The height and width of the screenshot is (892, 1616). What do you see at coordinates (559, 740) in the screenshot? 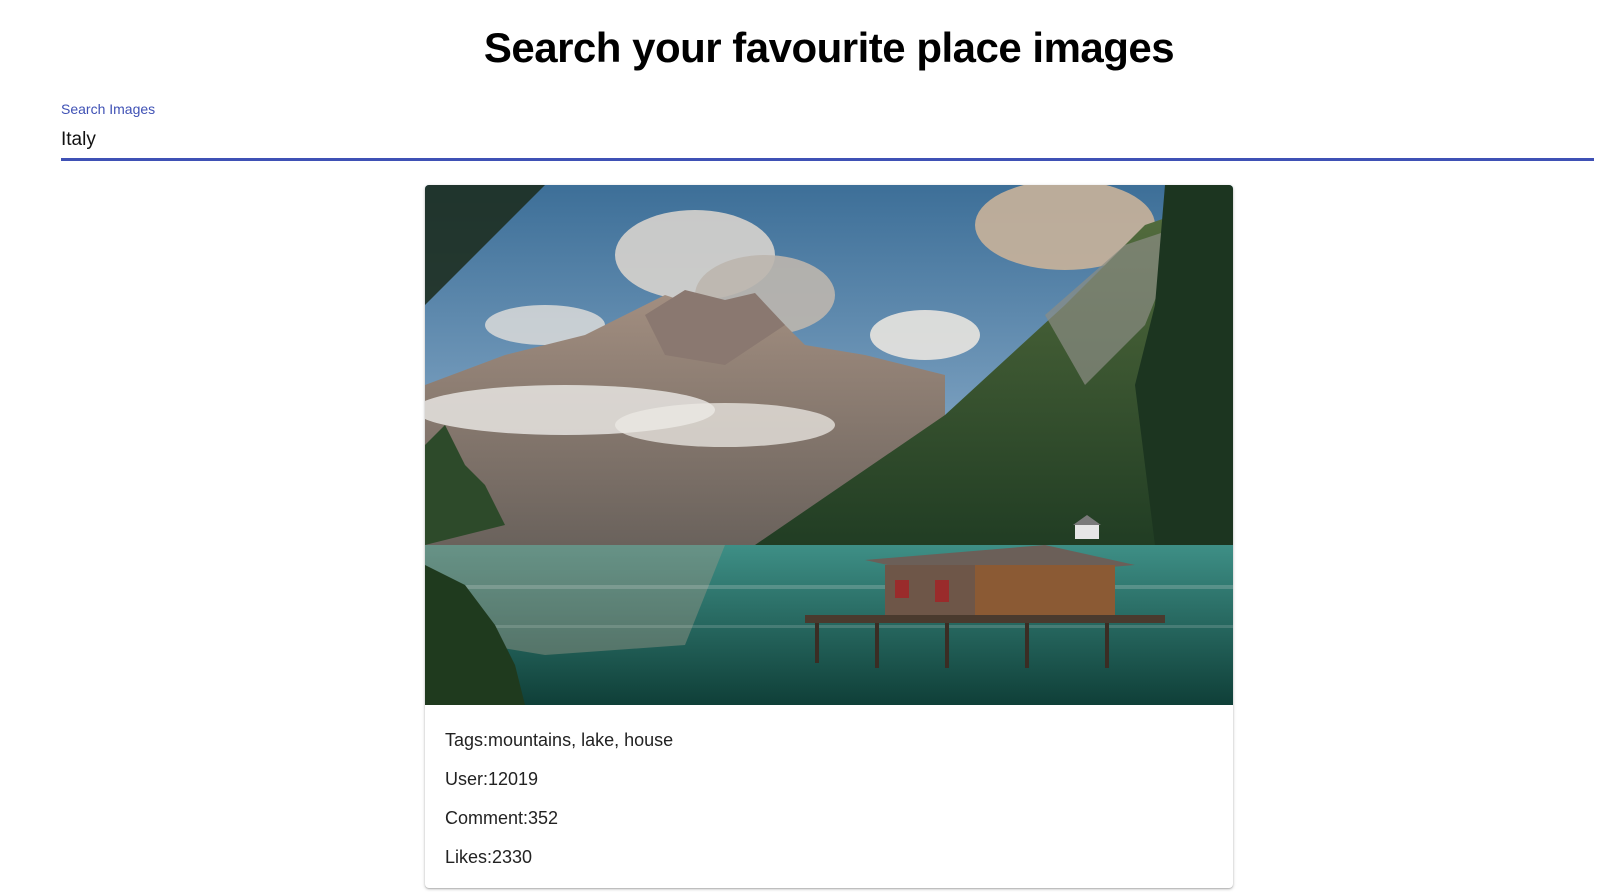
I see `tags-text: Tags:mountains, lake, house` at bounding box center [559, 740].